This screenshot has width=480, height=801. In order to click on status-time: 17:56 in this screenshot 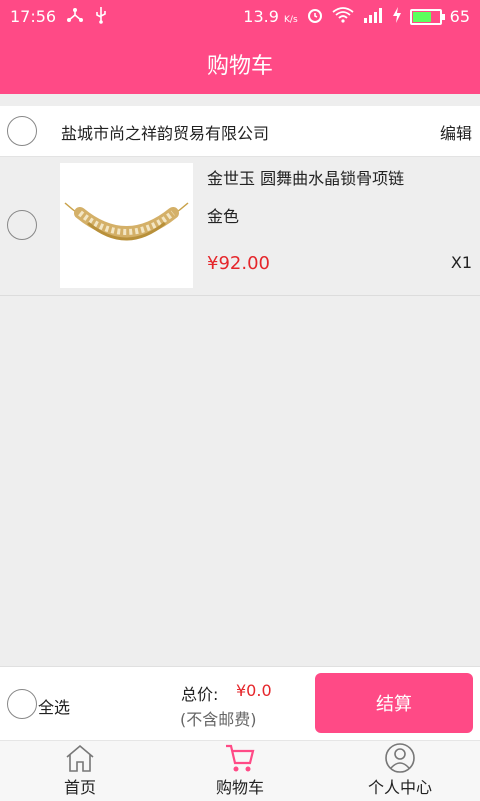, I will do `click(33, 16)`.